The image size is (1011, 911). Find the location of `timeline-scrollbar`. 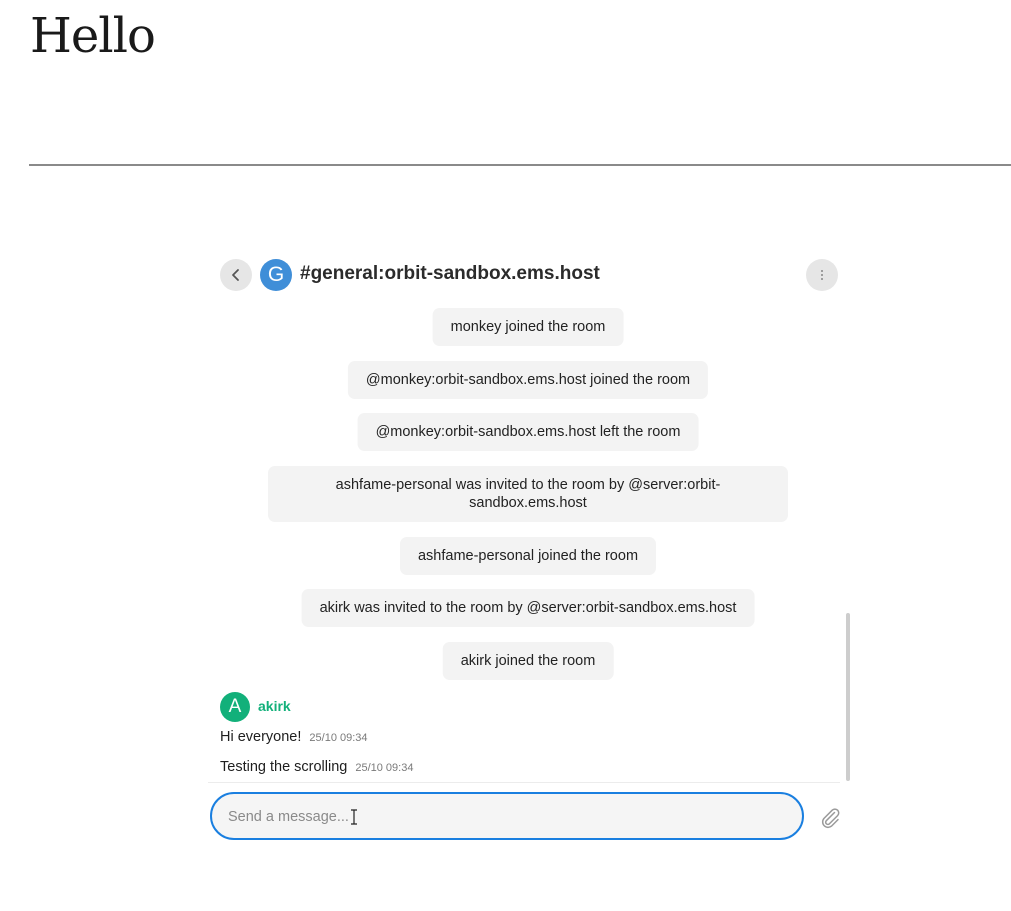

timeline-scrollbar is located at coordinates (848, 697).